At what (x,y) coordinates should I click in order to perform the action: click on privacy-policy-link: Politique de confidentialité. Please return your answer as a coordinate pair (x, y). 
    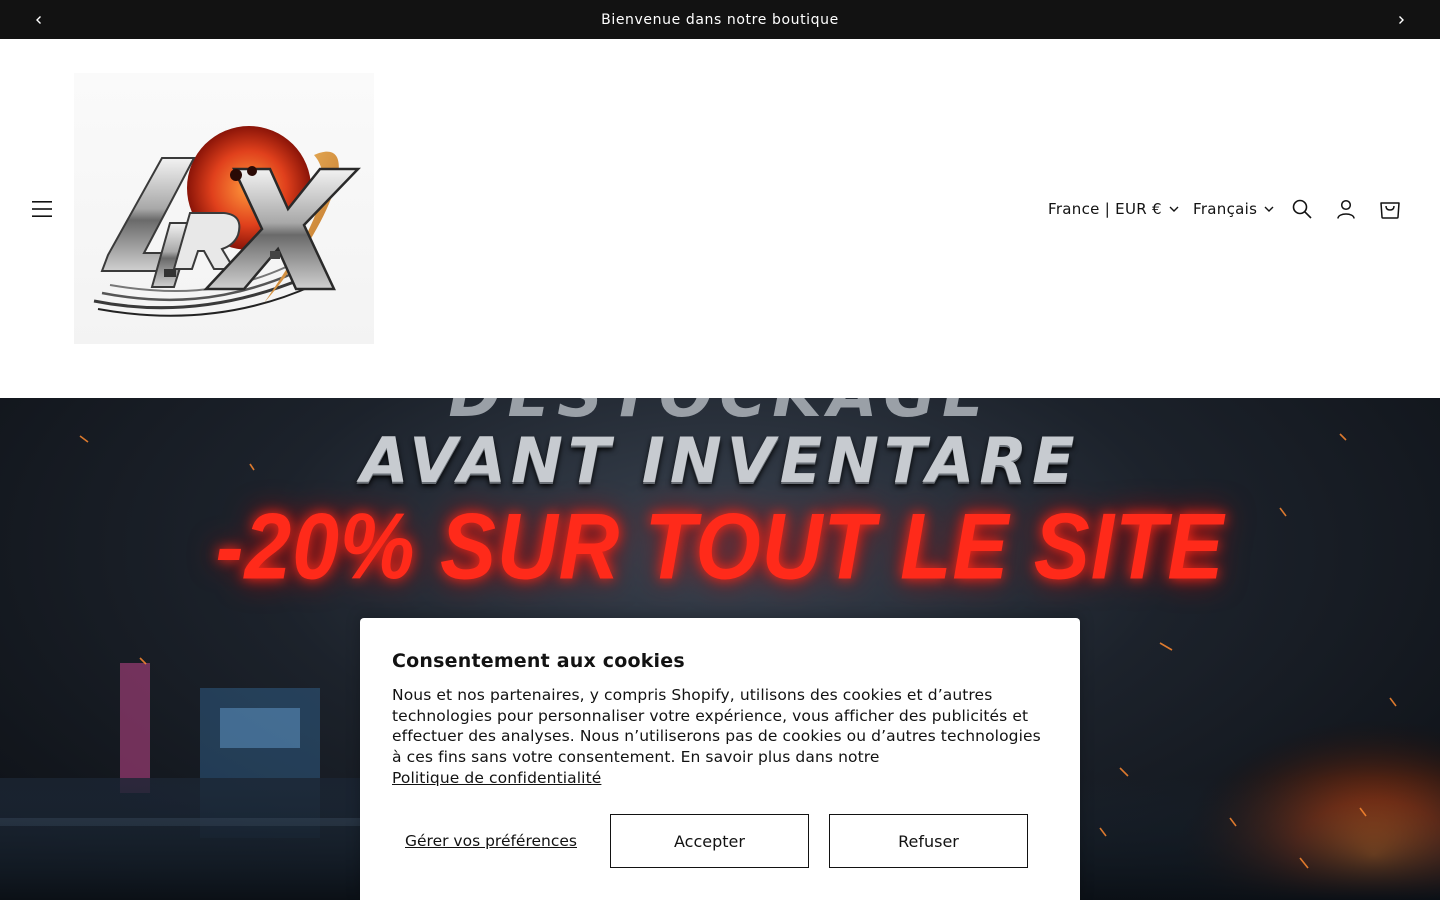
    Looking at the image, I should click on (496, 778).